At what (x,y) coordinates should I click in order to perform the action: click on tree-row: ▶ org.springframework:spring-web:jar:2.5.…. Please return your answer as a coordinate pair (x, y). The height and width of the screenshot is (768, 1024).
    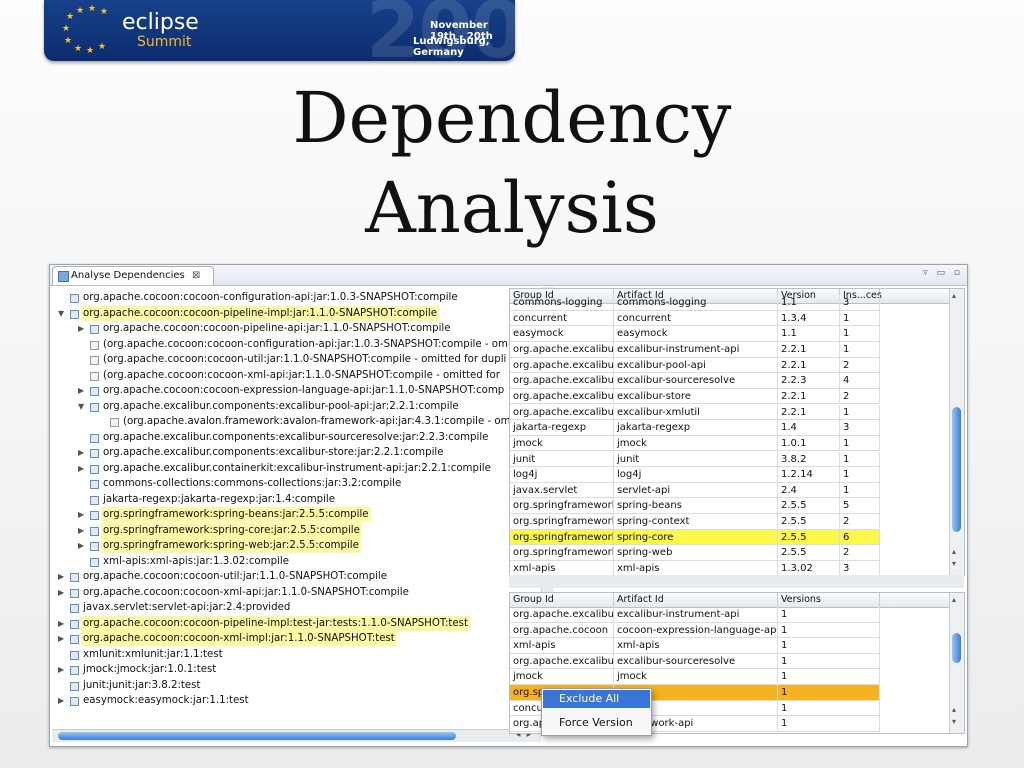
    Looking at the image, I should click on (296, 545).